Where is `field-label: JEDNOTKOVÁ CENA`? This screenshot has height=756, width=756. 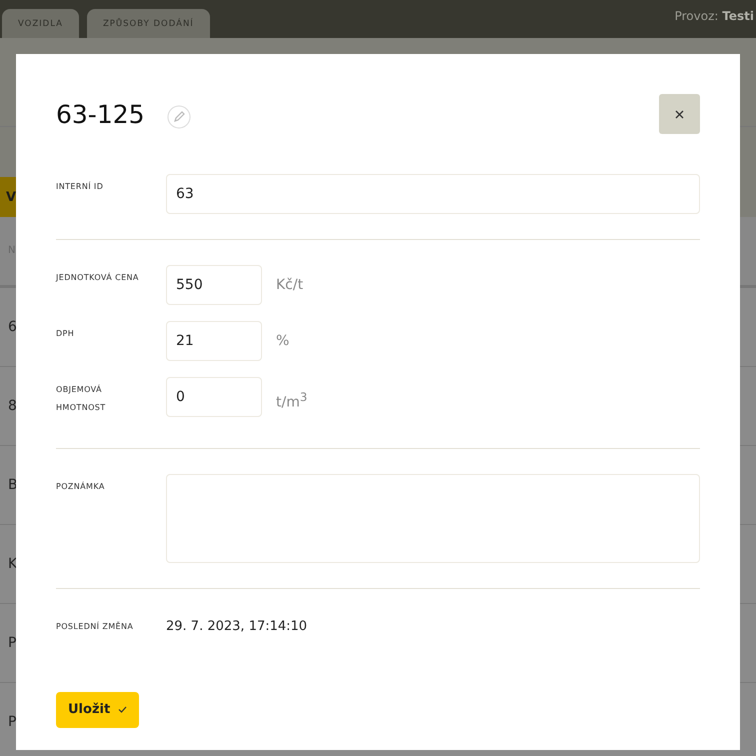 field-label: JEDNOTKOVÁ CENA is located at coordinates (98, 278).